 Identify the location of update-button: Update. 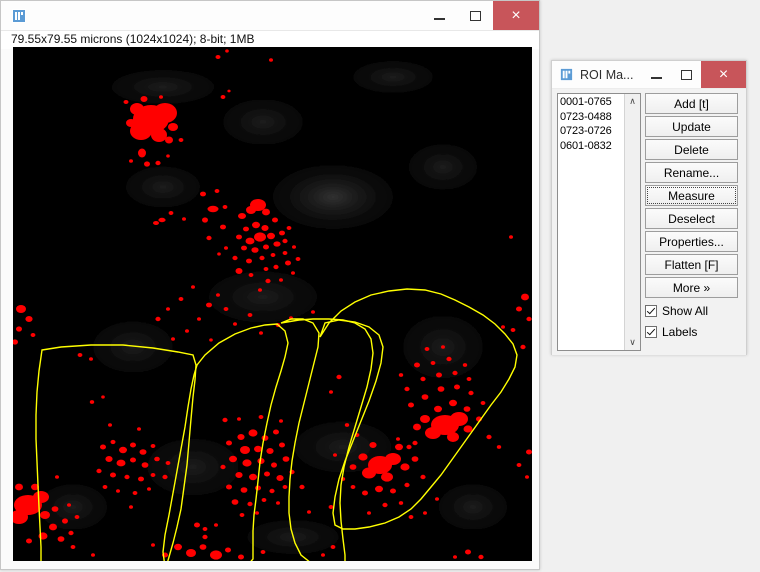
(691, 126).